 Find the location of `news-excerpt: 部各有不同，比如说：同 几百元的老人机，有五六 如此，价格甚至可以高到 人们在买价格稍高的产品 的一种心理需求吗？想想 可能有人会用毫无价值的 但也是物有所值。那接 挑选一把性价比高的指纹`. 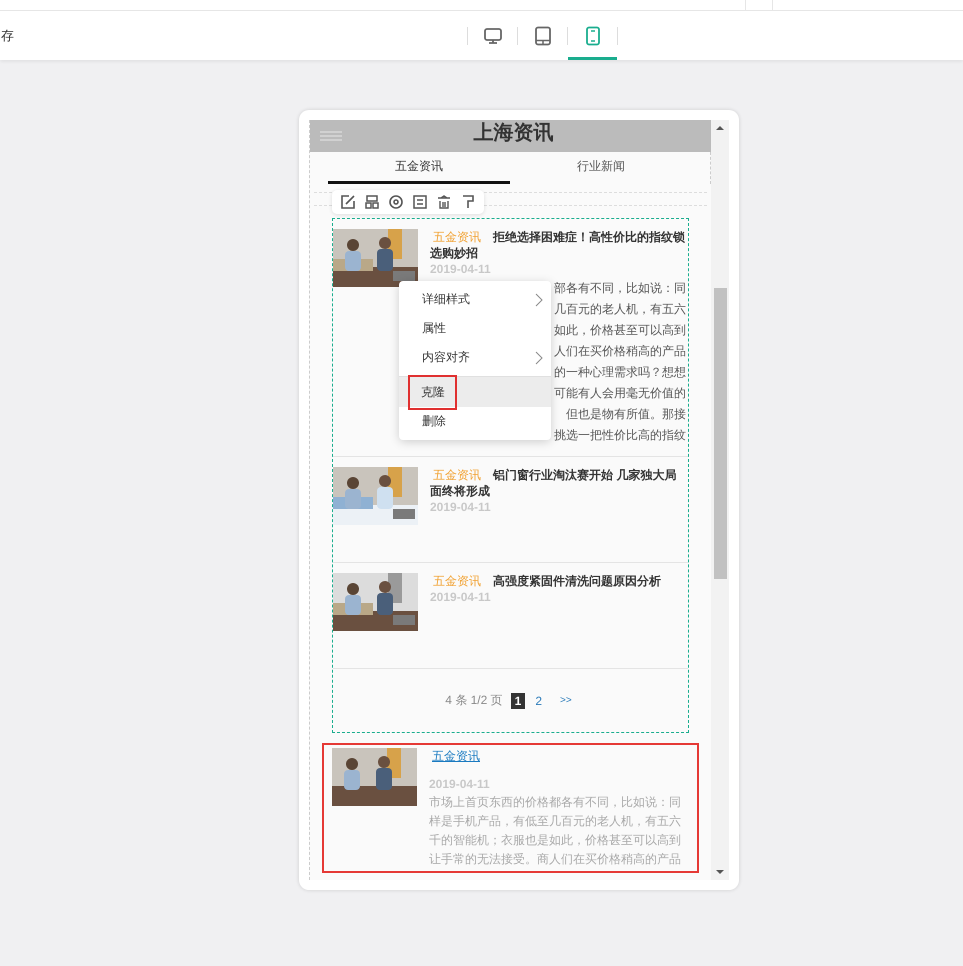

news-excerpt: 部各有不同，比如说：同 几百元的老人机，有五六 如此，价格甚至可以高到 人们在买价格稍高的产品 的一种心理需求吗？想想 可能有人会用毫无价值的 但也是物有所值。那接 挑选一把性价比高的指纹 is located at coordinates (620, 362).